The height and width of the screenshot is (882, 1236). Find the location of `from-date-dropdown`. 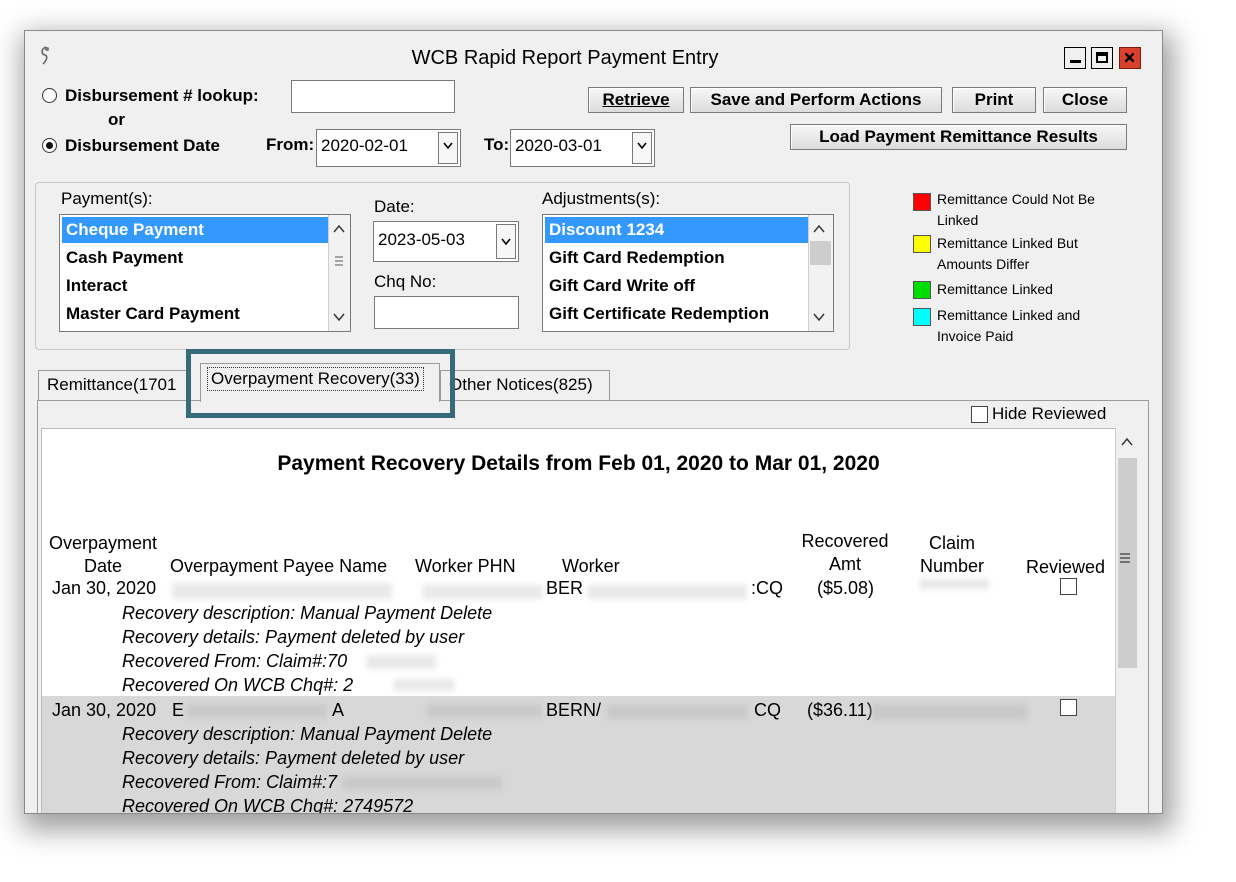

from-date-dropdown is located at coordinates (448, 148).